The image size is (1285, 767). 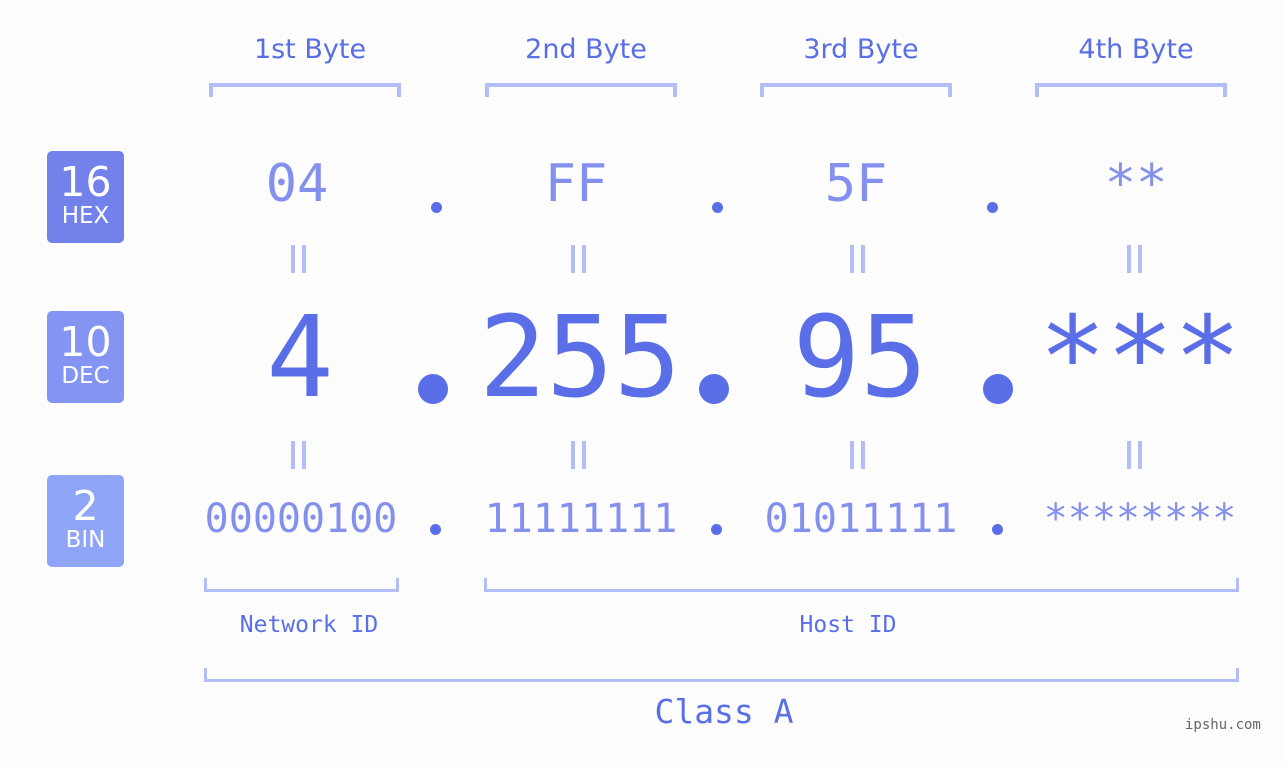 I want to click on byte-header-1: 1st Byte, so click(x=310, y=49).